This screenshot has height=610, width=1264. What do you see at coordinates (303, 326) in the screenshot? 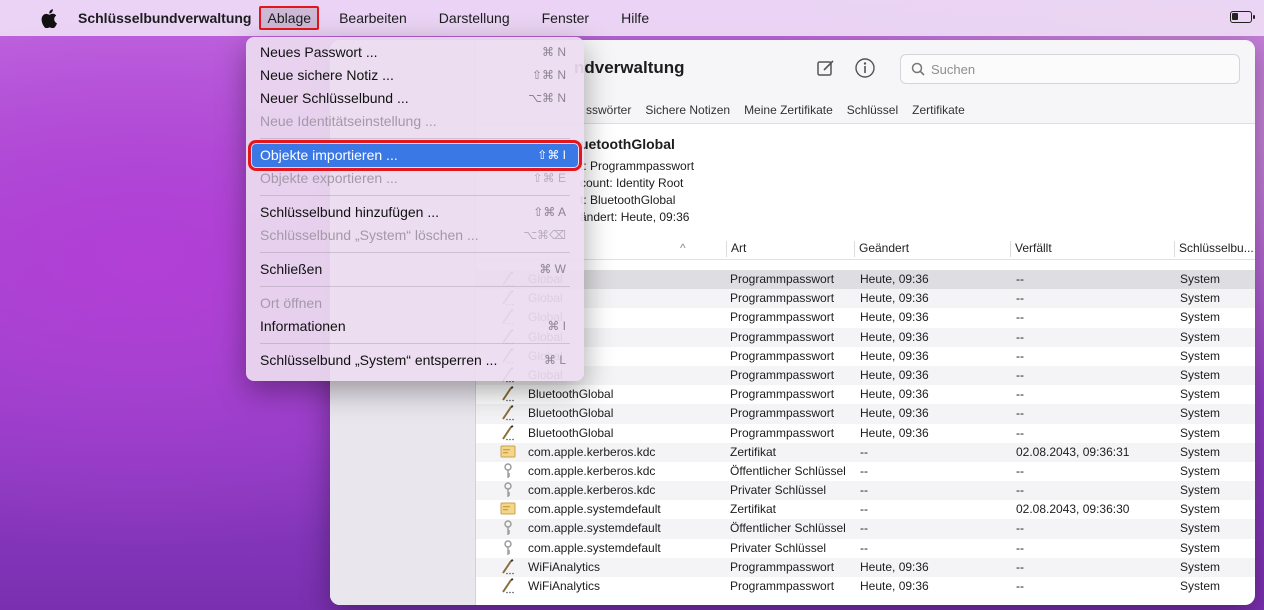
I see `menu-item-label: Informationen` at bounding box center [303, 326].